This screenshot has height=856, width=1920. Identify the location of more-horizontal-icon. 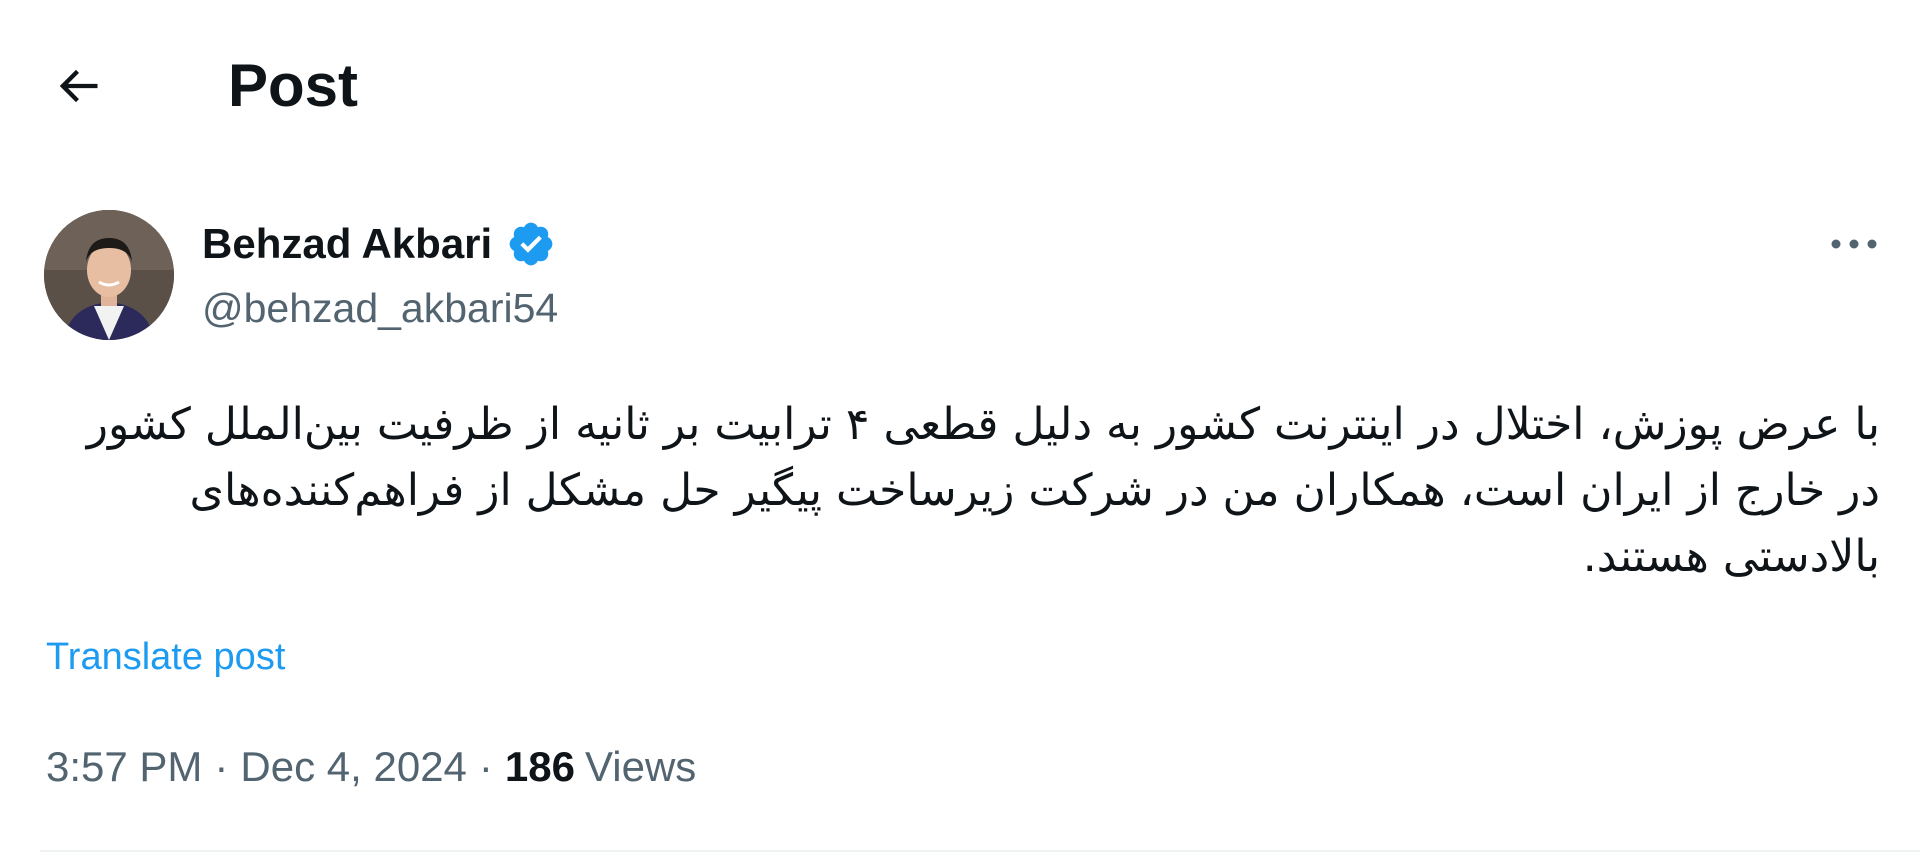
(1854, 244).